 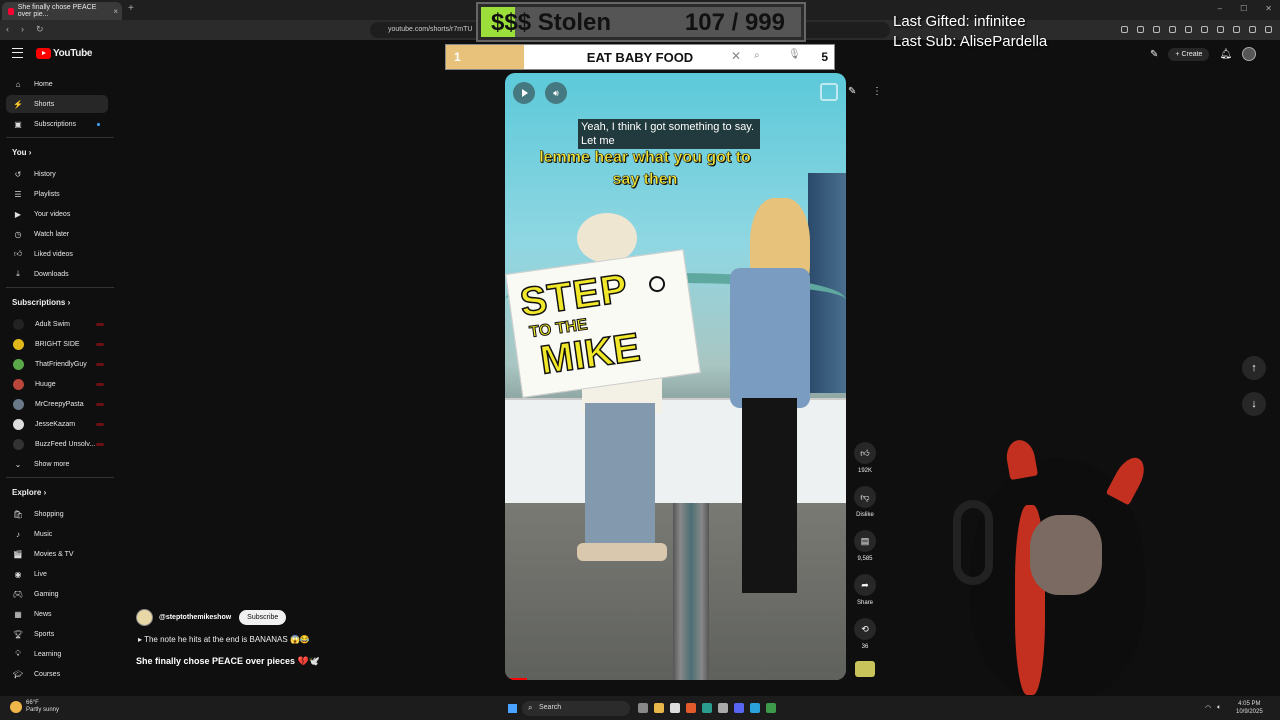 What do you see at coordinates (263, 617) in the screenshot?
I see `subscribe-button: Subscribe` at bounding box center [263, 617].